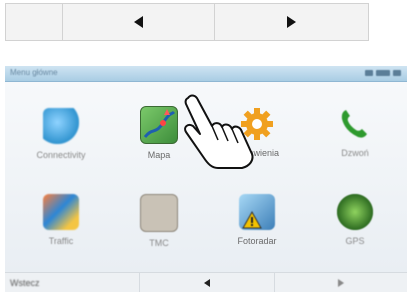 Image resolution: width=408 pixels, height=292 pixels. I want to click on phone-icon, so click(355, 124).